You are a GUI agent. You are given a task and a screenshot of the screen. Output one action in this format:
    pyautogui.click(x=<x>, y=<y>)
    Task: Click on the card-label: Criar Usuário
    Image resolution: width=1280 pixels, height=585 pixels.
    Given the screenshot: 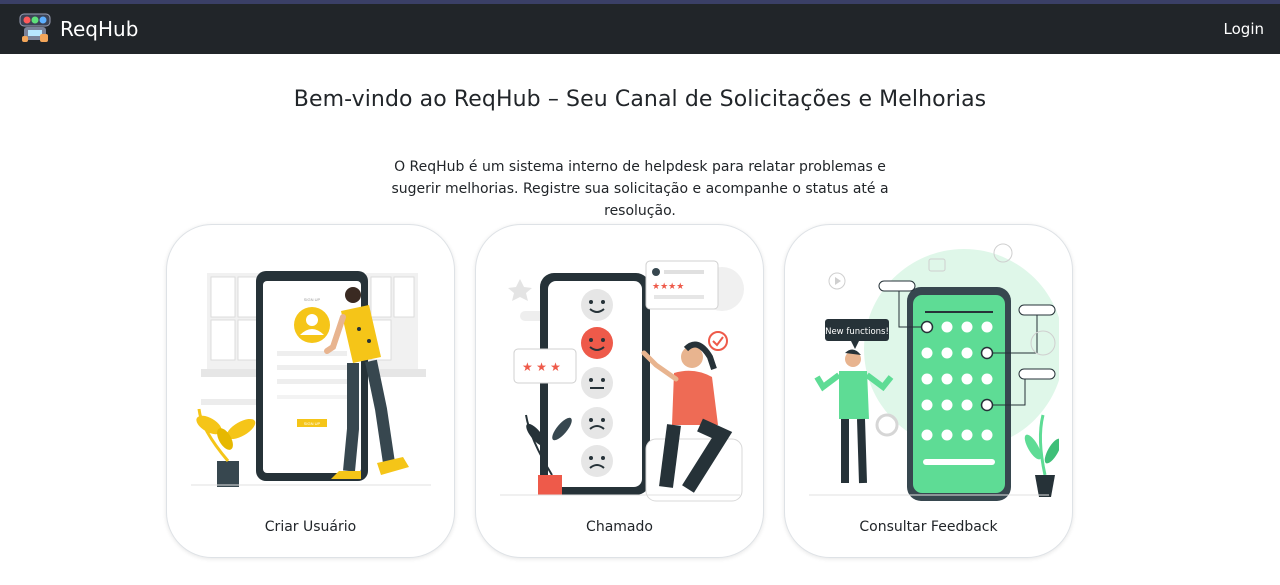 What is the action you would take?
    pyautogui.click(x=310, y=527)
    